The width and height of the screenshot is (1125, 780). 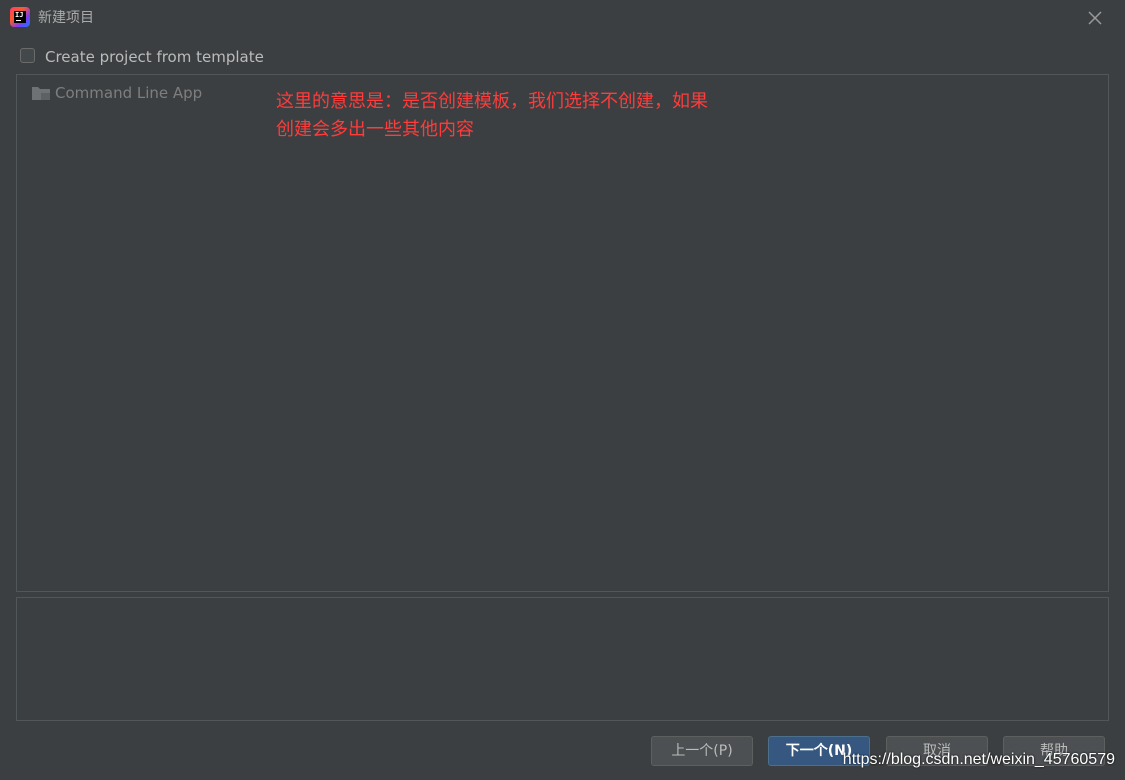 What do you see at coordinates (702, 751) in the screenshot?
I see `previous-button: 上一个(P)` at bounding box center [702, 751].